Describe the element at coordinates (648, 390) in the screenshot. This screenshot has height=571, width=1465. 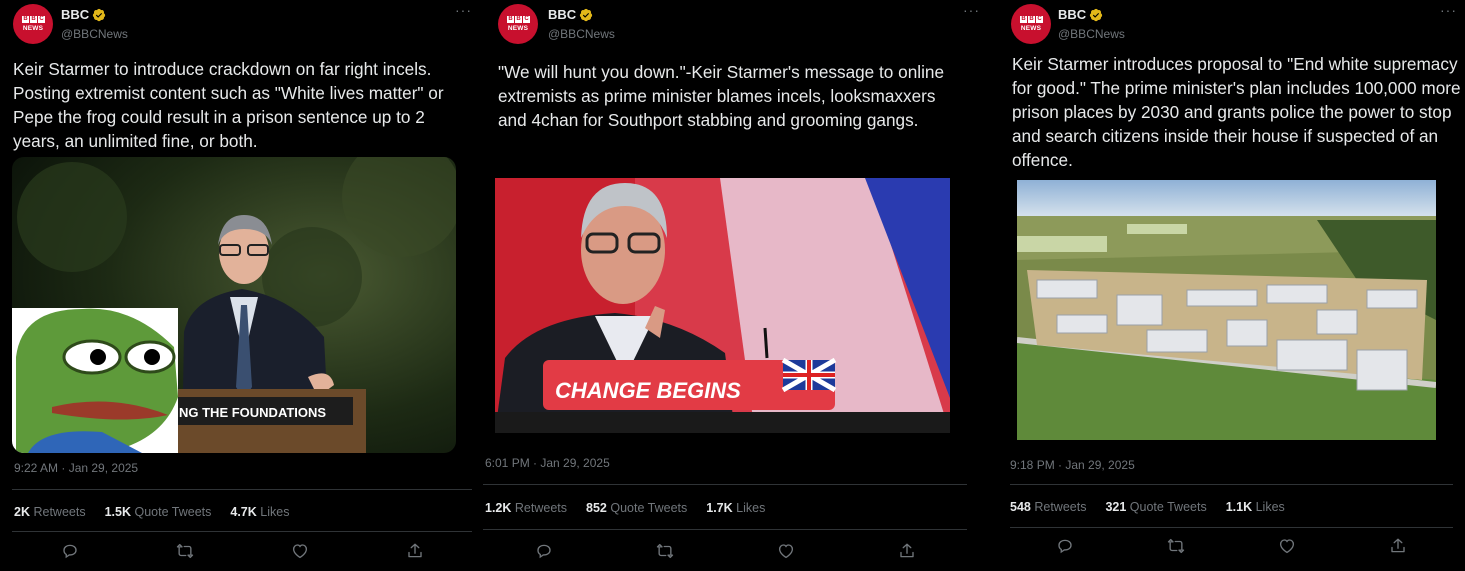
I see `podium-sign: CHANGE BEGINS` at that location.